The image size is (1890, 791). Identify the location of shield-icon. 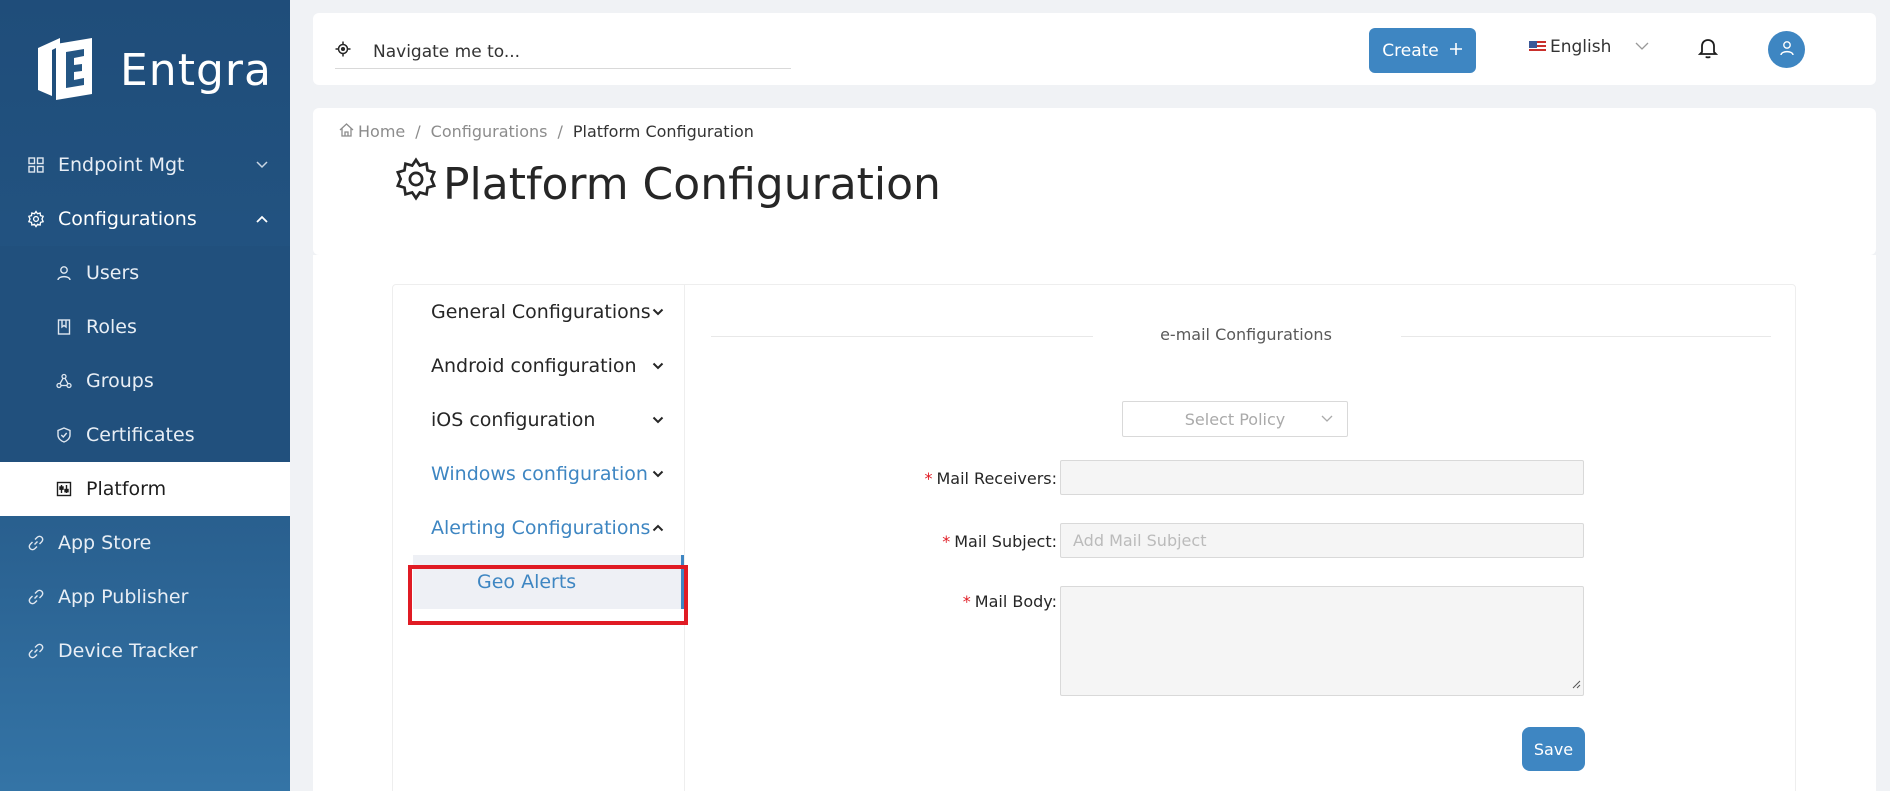
(64, 435).